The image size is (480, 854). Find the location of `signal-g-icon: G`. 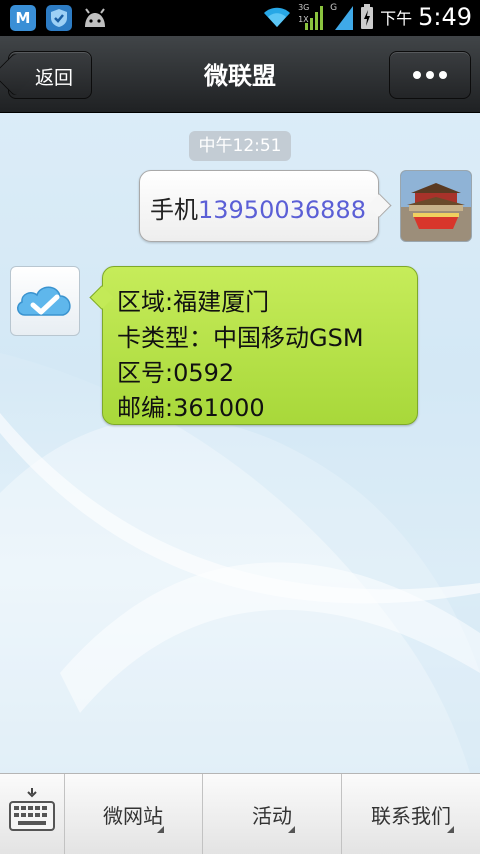

signal-g-icon: G is located at coordinates (342, 17).